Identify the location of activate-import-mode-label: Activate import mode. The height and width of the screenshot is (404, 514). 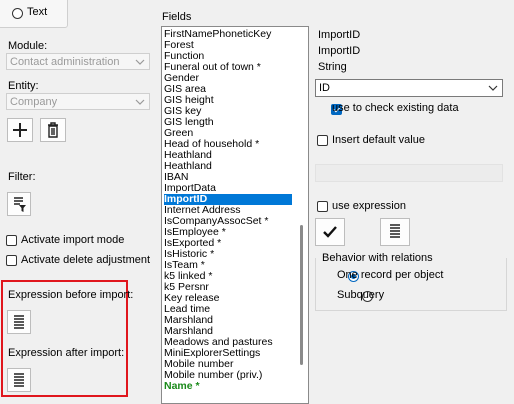
(73, 240).